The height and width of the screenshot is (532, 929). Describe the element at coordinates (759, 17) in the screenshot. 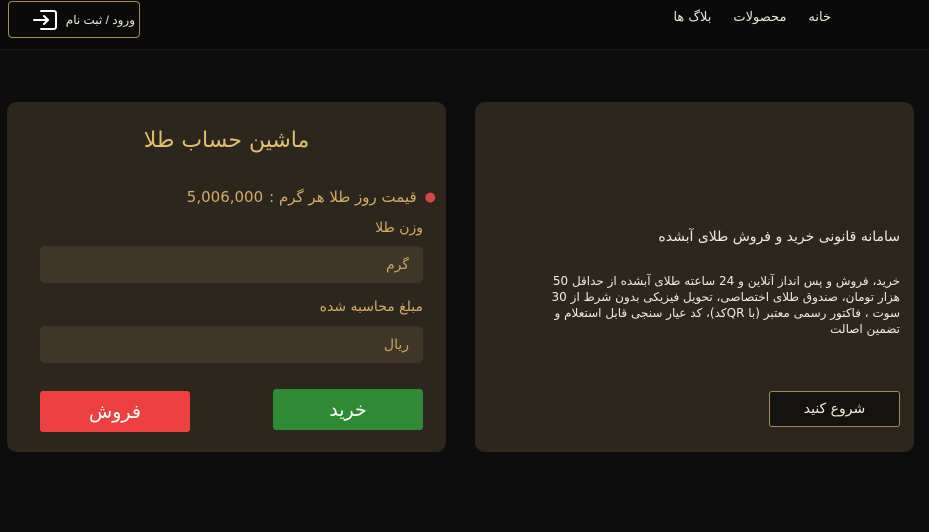

I see `nav-products: محصولات` at that location.